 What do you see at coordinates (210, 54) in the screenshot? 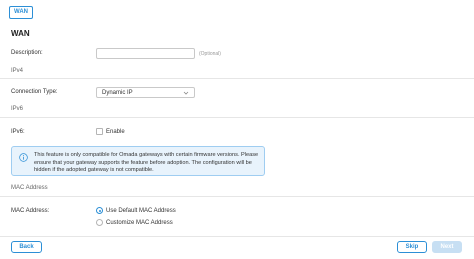
I see `optional-hint: (Optional)` at bounding box center [210, 54].